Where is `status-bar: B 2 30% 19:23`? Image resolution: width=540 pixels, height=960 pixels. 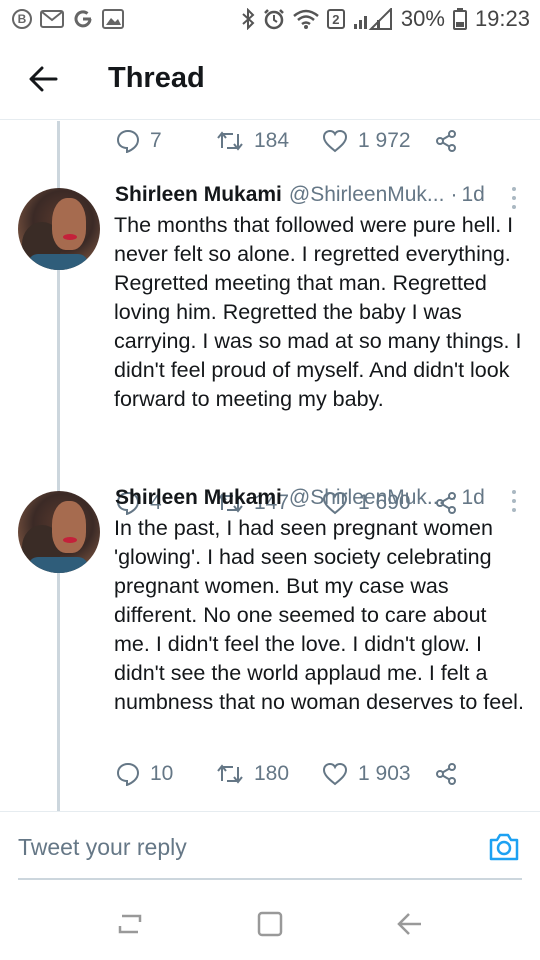
status-bar: B 2 30% 19:23 is located at coordinates (270, 19).